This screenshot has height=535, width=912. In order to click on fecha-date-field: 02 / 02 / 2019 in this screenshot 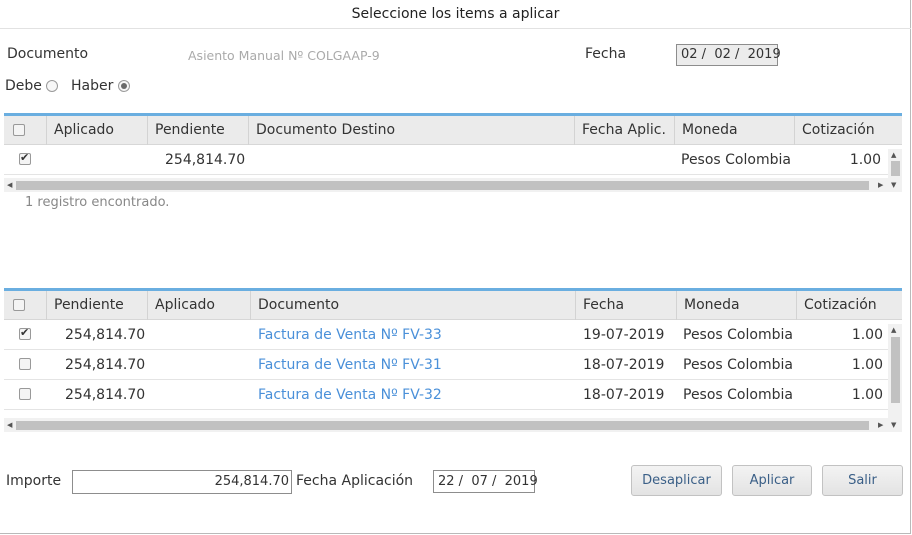, I will do `click(728, 55)`.